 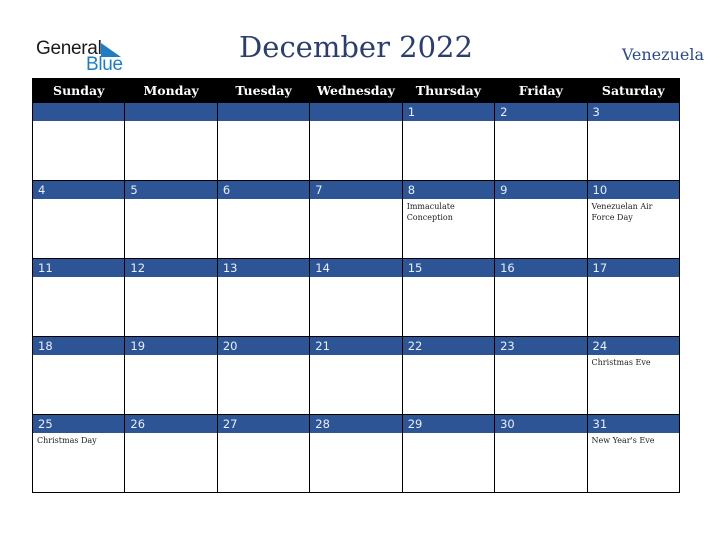 I want to click on day-number: 1, so click(x=448, y=112).